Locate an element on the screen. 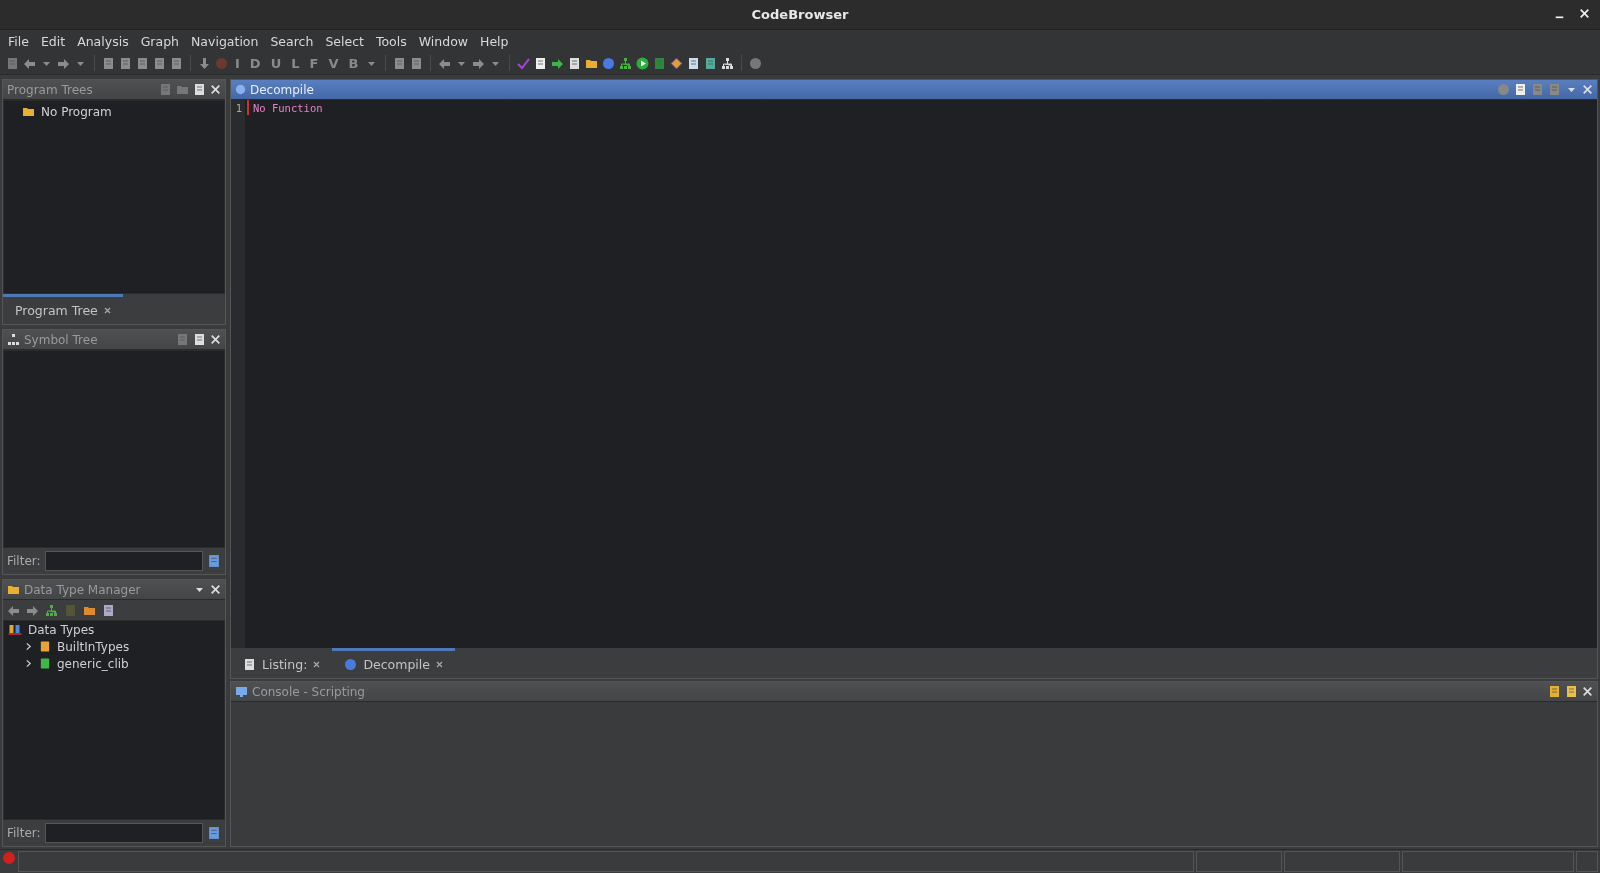 The image size is (1600, 873). editor-tab: Decompile is located at coordinates (393, 663).